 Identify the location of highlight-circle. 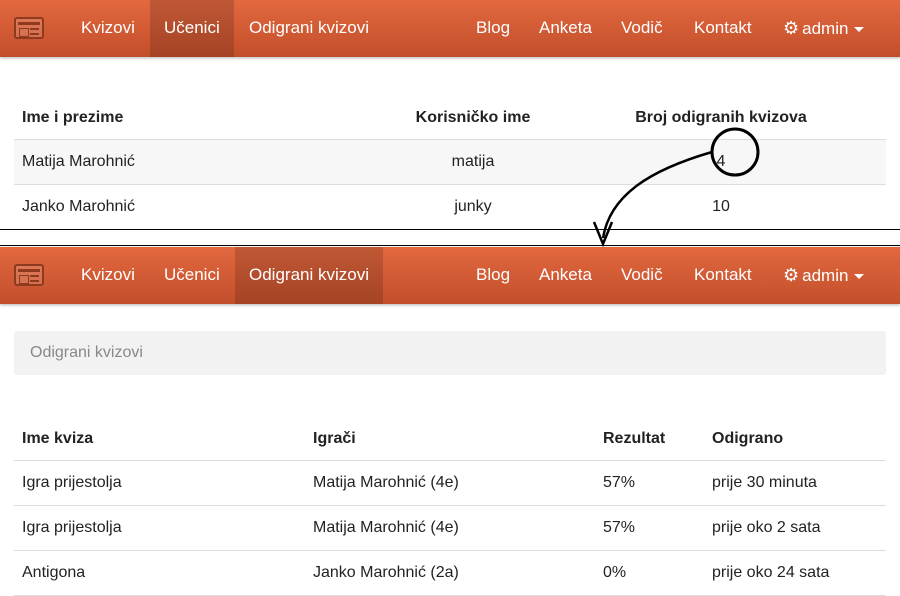
(735, 152).